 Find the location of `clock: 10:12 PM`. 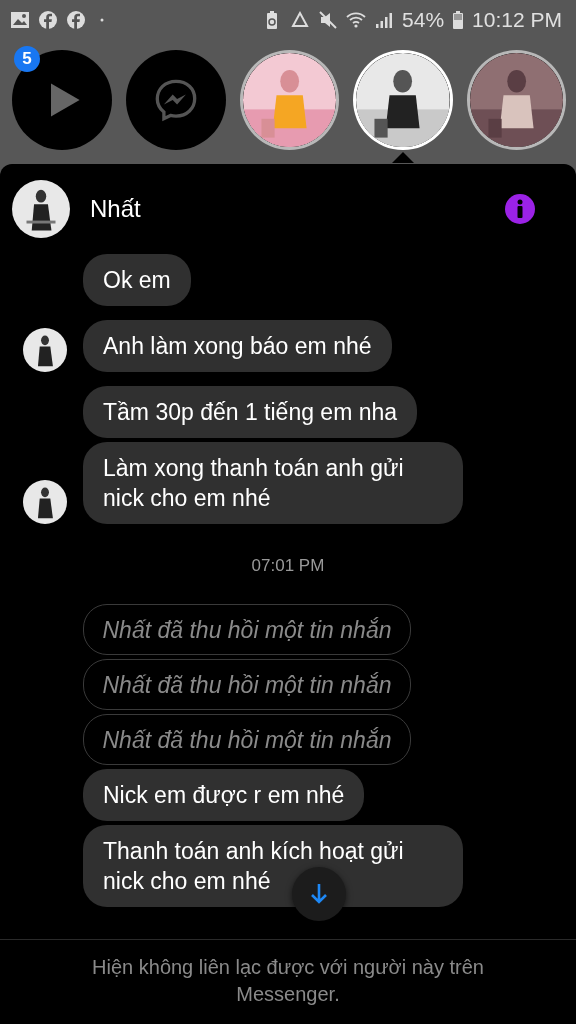

clock: 10:12 PM is located at coordinates (517, 20).